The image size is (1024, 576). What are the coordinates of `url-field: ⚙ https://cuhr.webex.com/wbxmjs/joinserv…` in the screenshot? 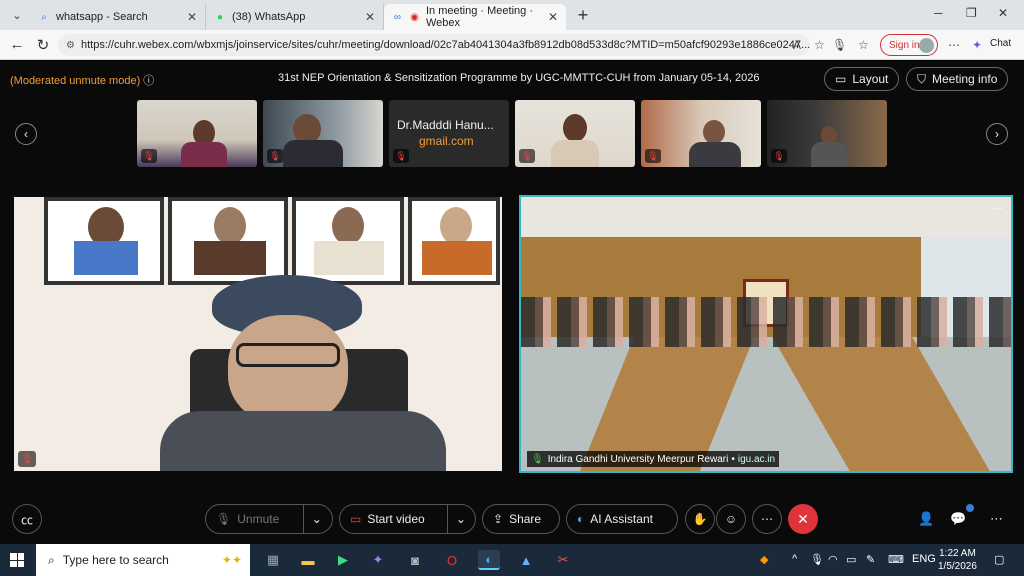 It's located at (434, 45).